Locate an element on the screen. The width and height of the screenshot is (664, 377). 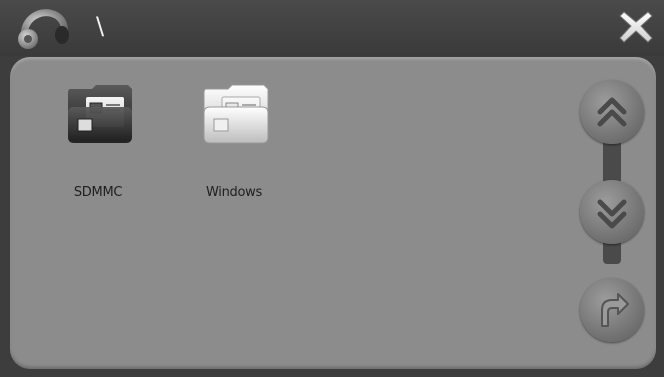
close-icon is located at coordinates (636, 27).